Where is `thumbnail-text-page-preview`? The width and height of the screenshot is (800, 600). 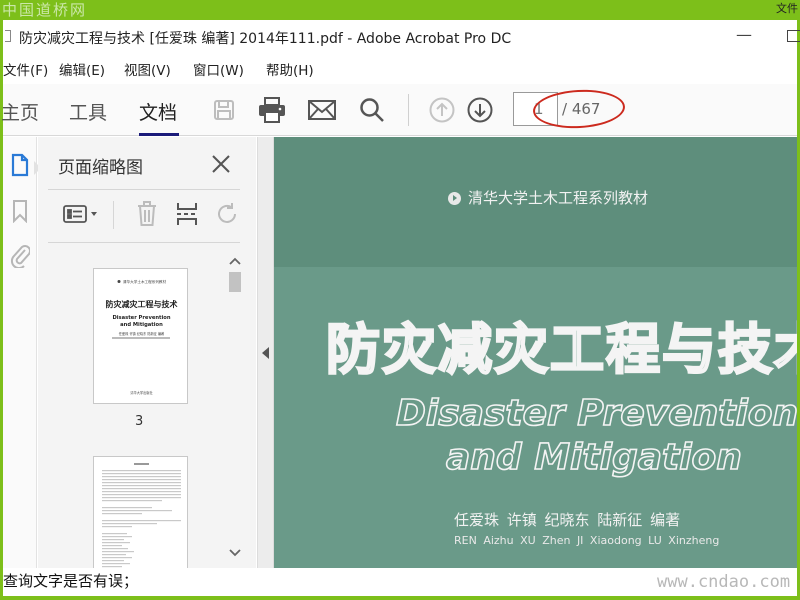
thumbnail-text-page-preview is located at coordinates (141, 515).